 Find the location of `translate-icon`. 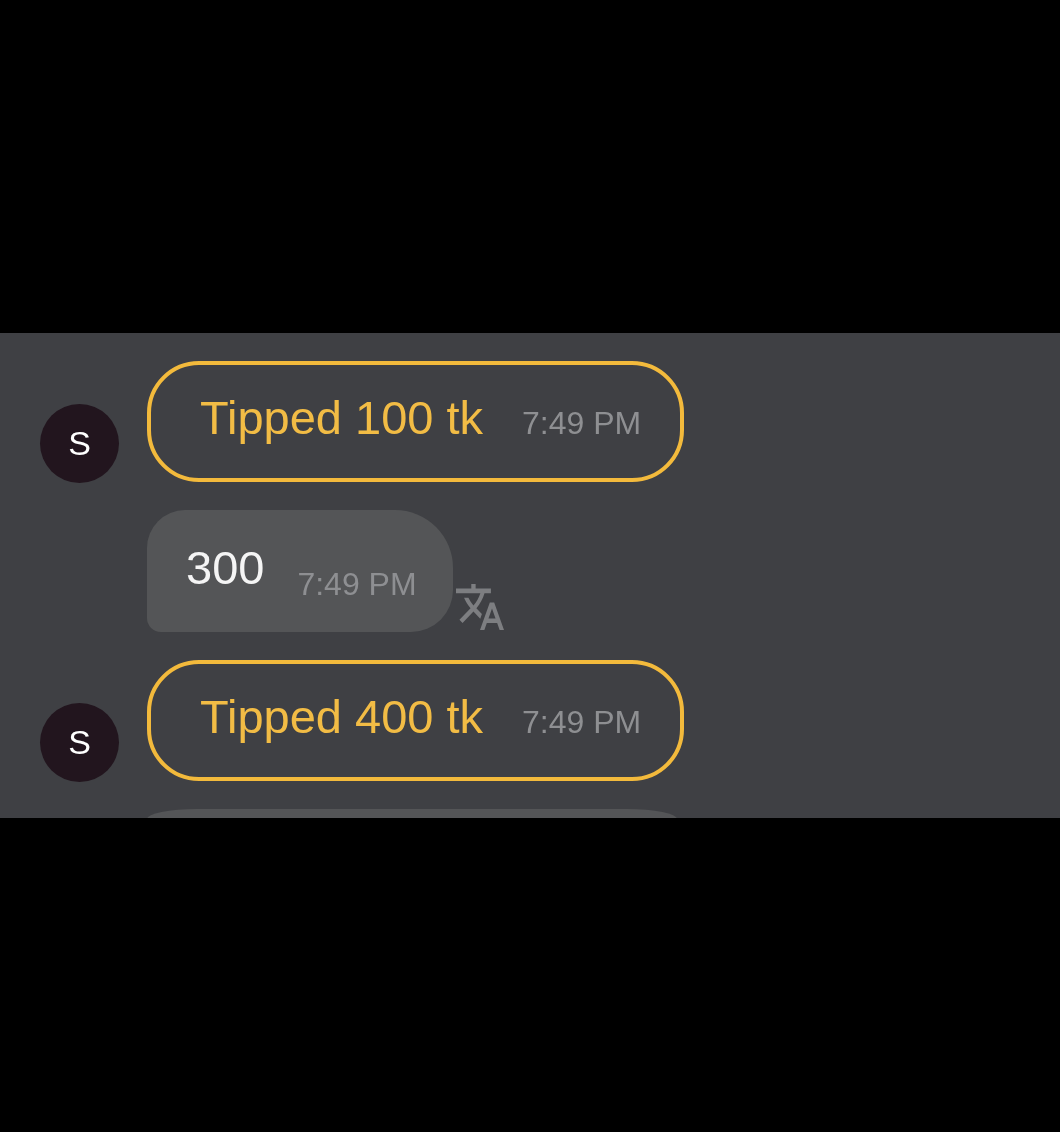

translate-icon is located at coordinates (479, 607).